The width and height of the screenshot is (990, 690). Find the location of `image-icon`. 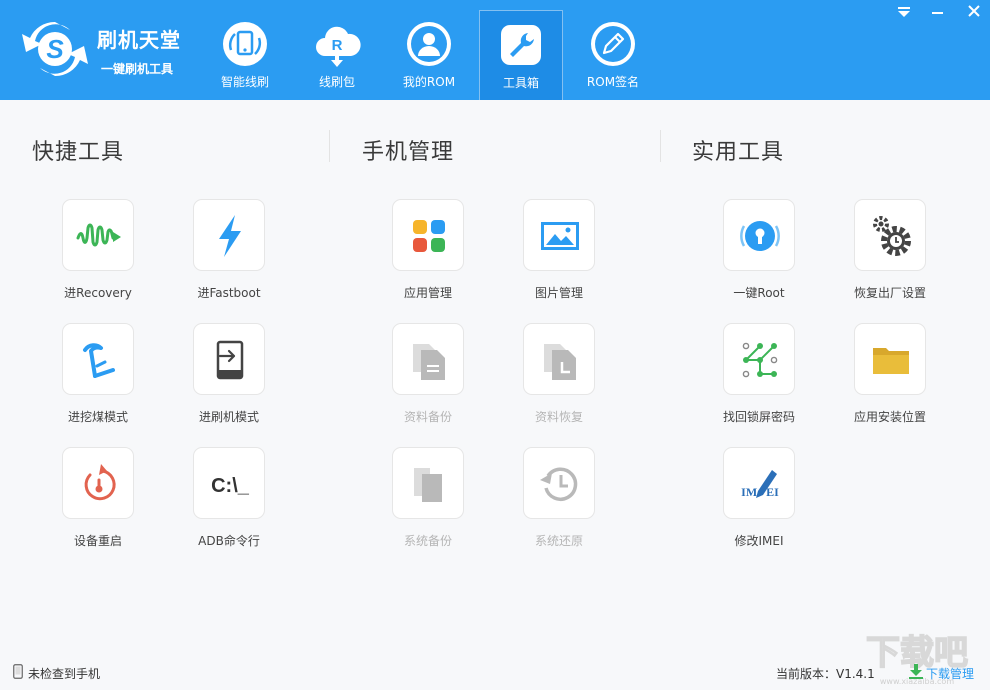

image-icon is located at coordinates (560, 236).